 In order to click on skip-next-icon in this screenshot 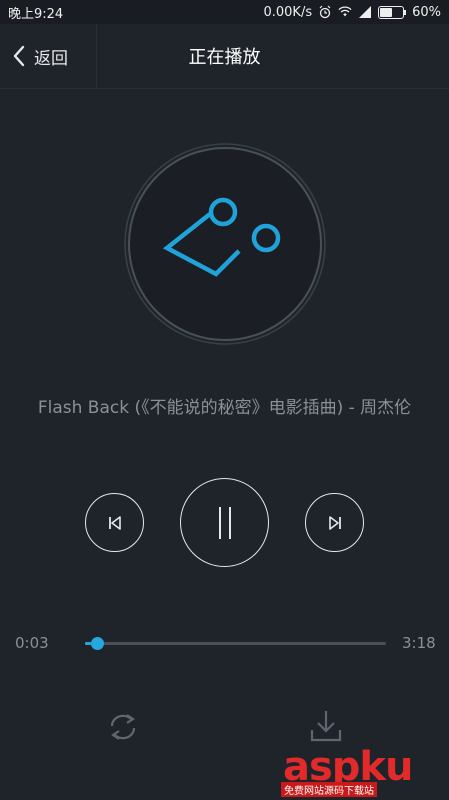, I will do `click(334, 522)`.